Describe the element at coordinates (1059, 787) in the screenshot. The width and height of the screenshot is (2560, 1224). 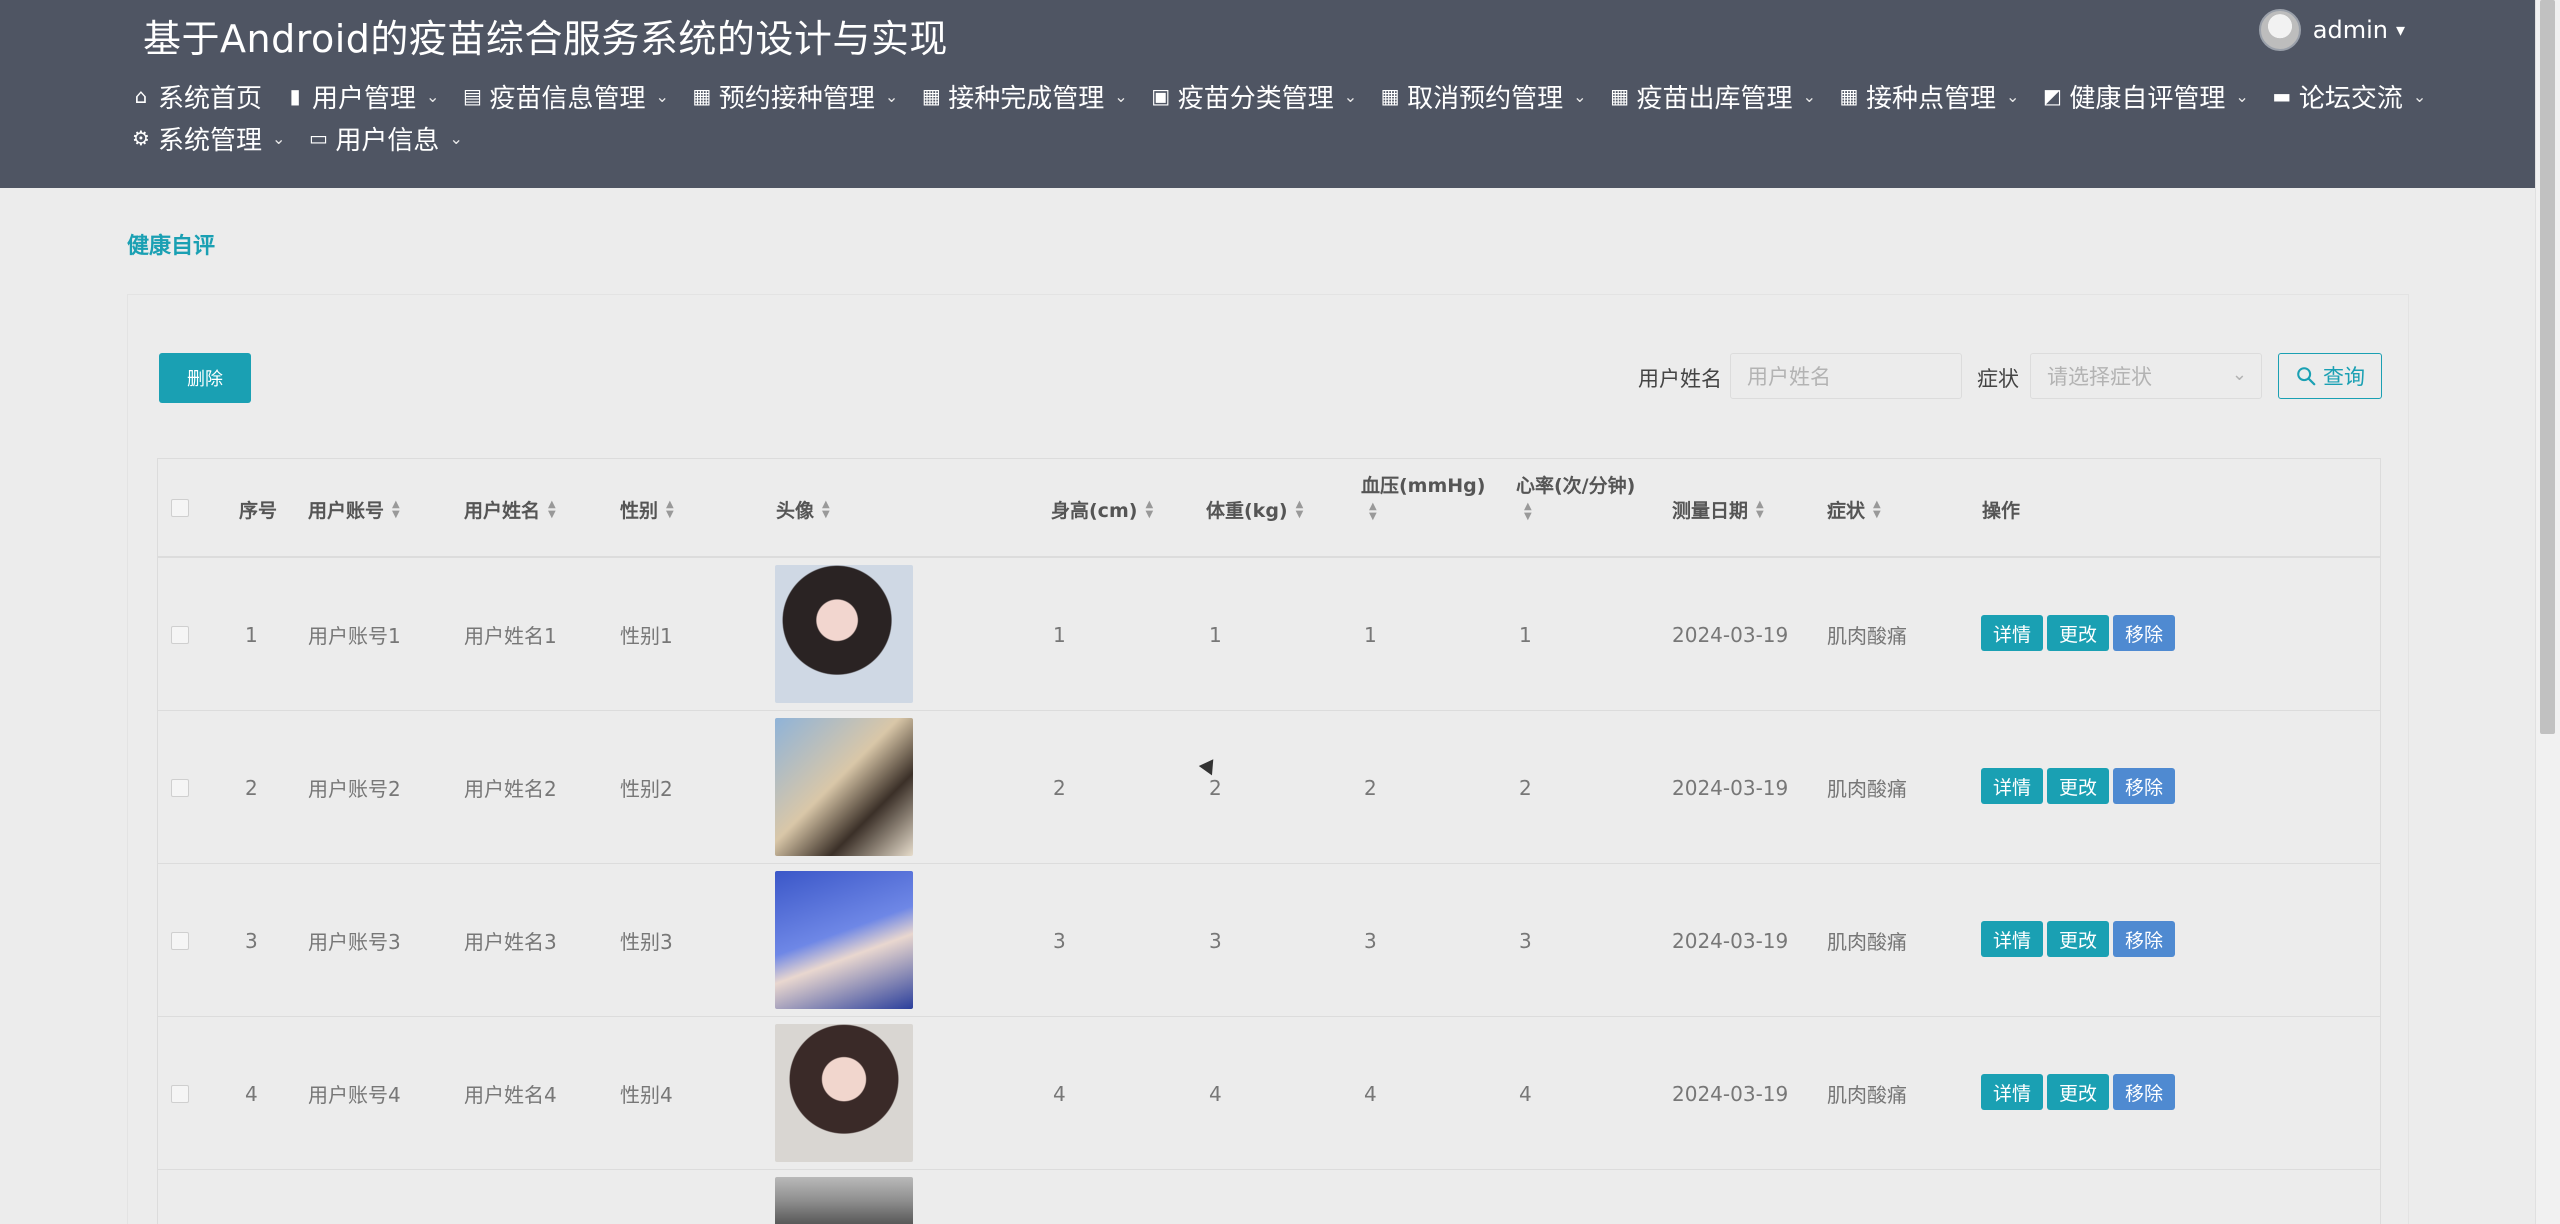
I see `cell-height: 2` at that location.